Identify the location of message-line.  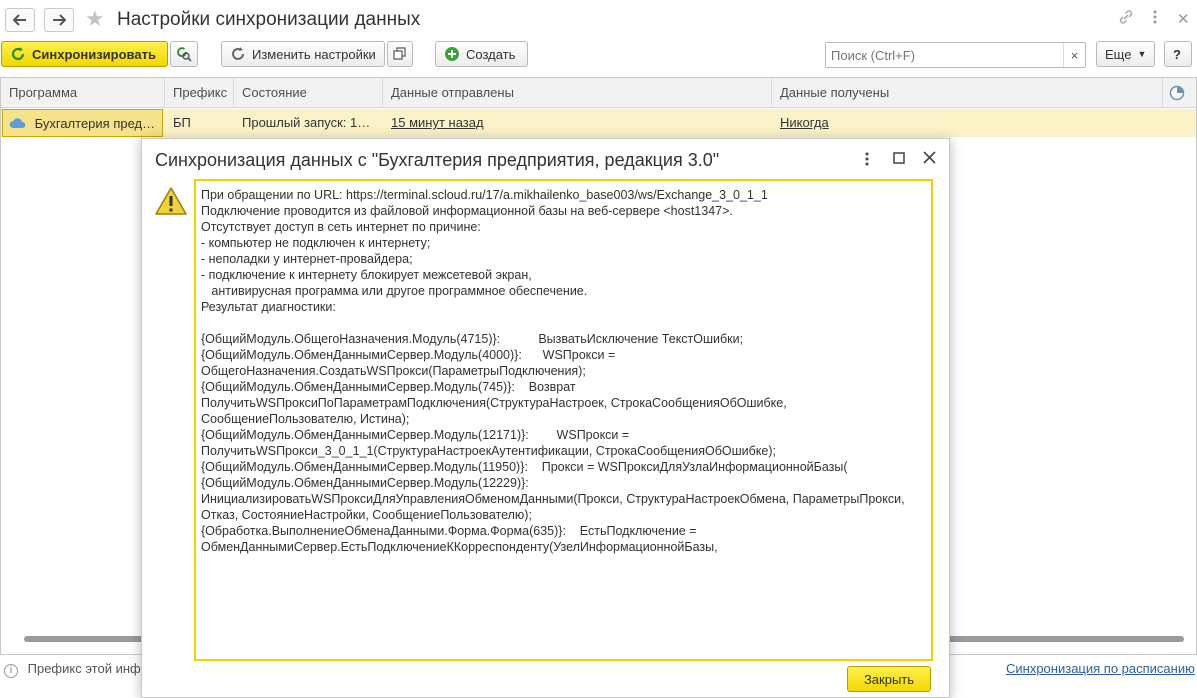
(563, 323).